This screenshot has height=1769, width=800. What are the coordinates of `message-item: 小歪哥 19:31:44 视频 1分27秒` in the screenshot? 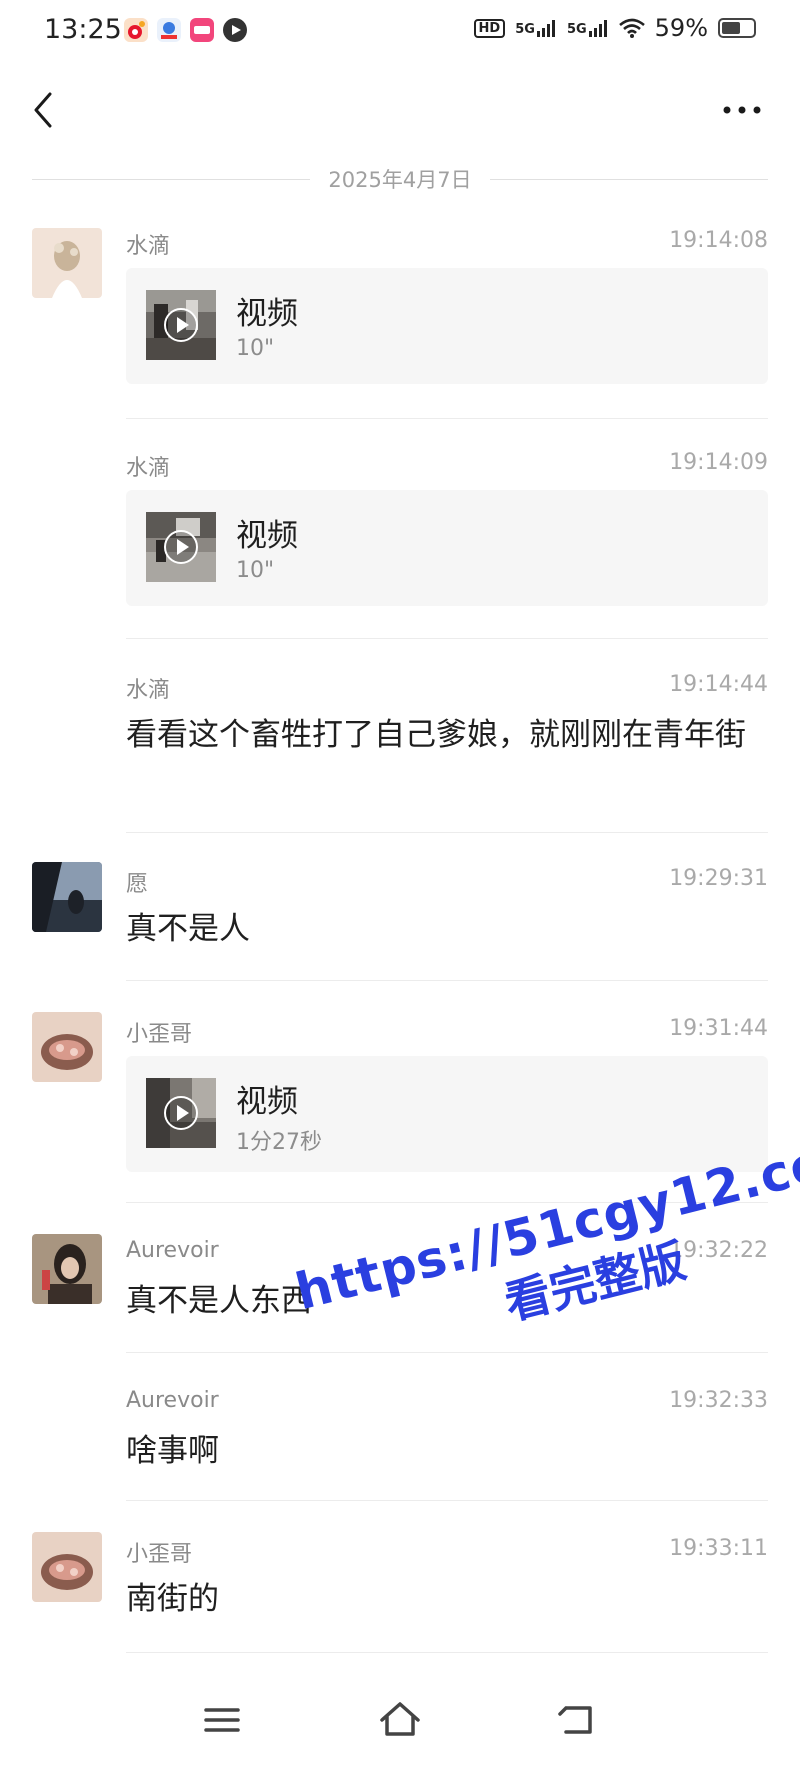 It's located at (400, 1094).